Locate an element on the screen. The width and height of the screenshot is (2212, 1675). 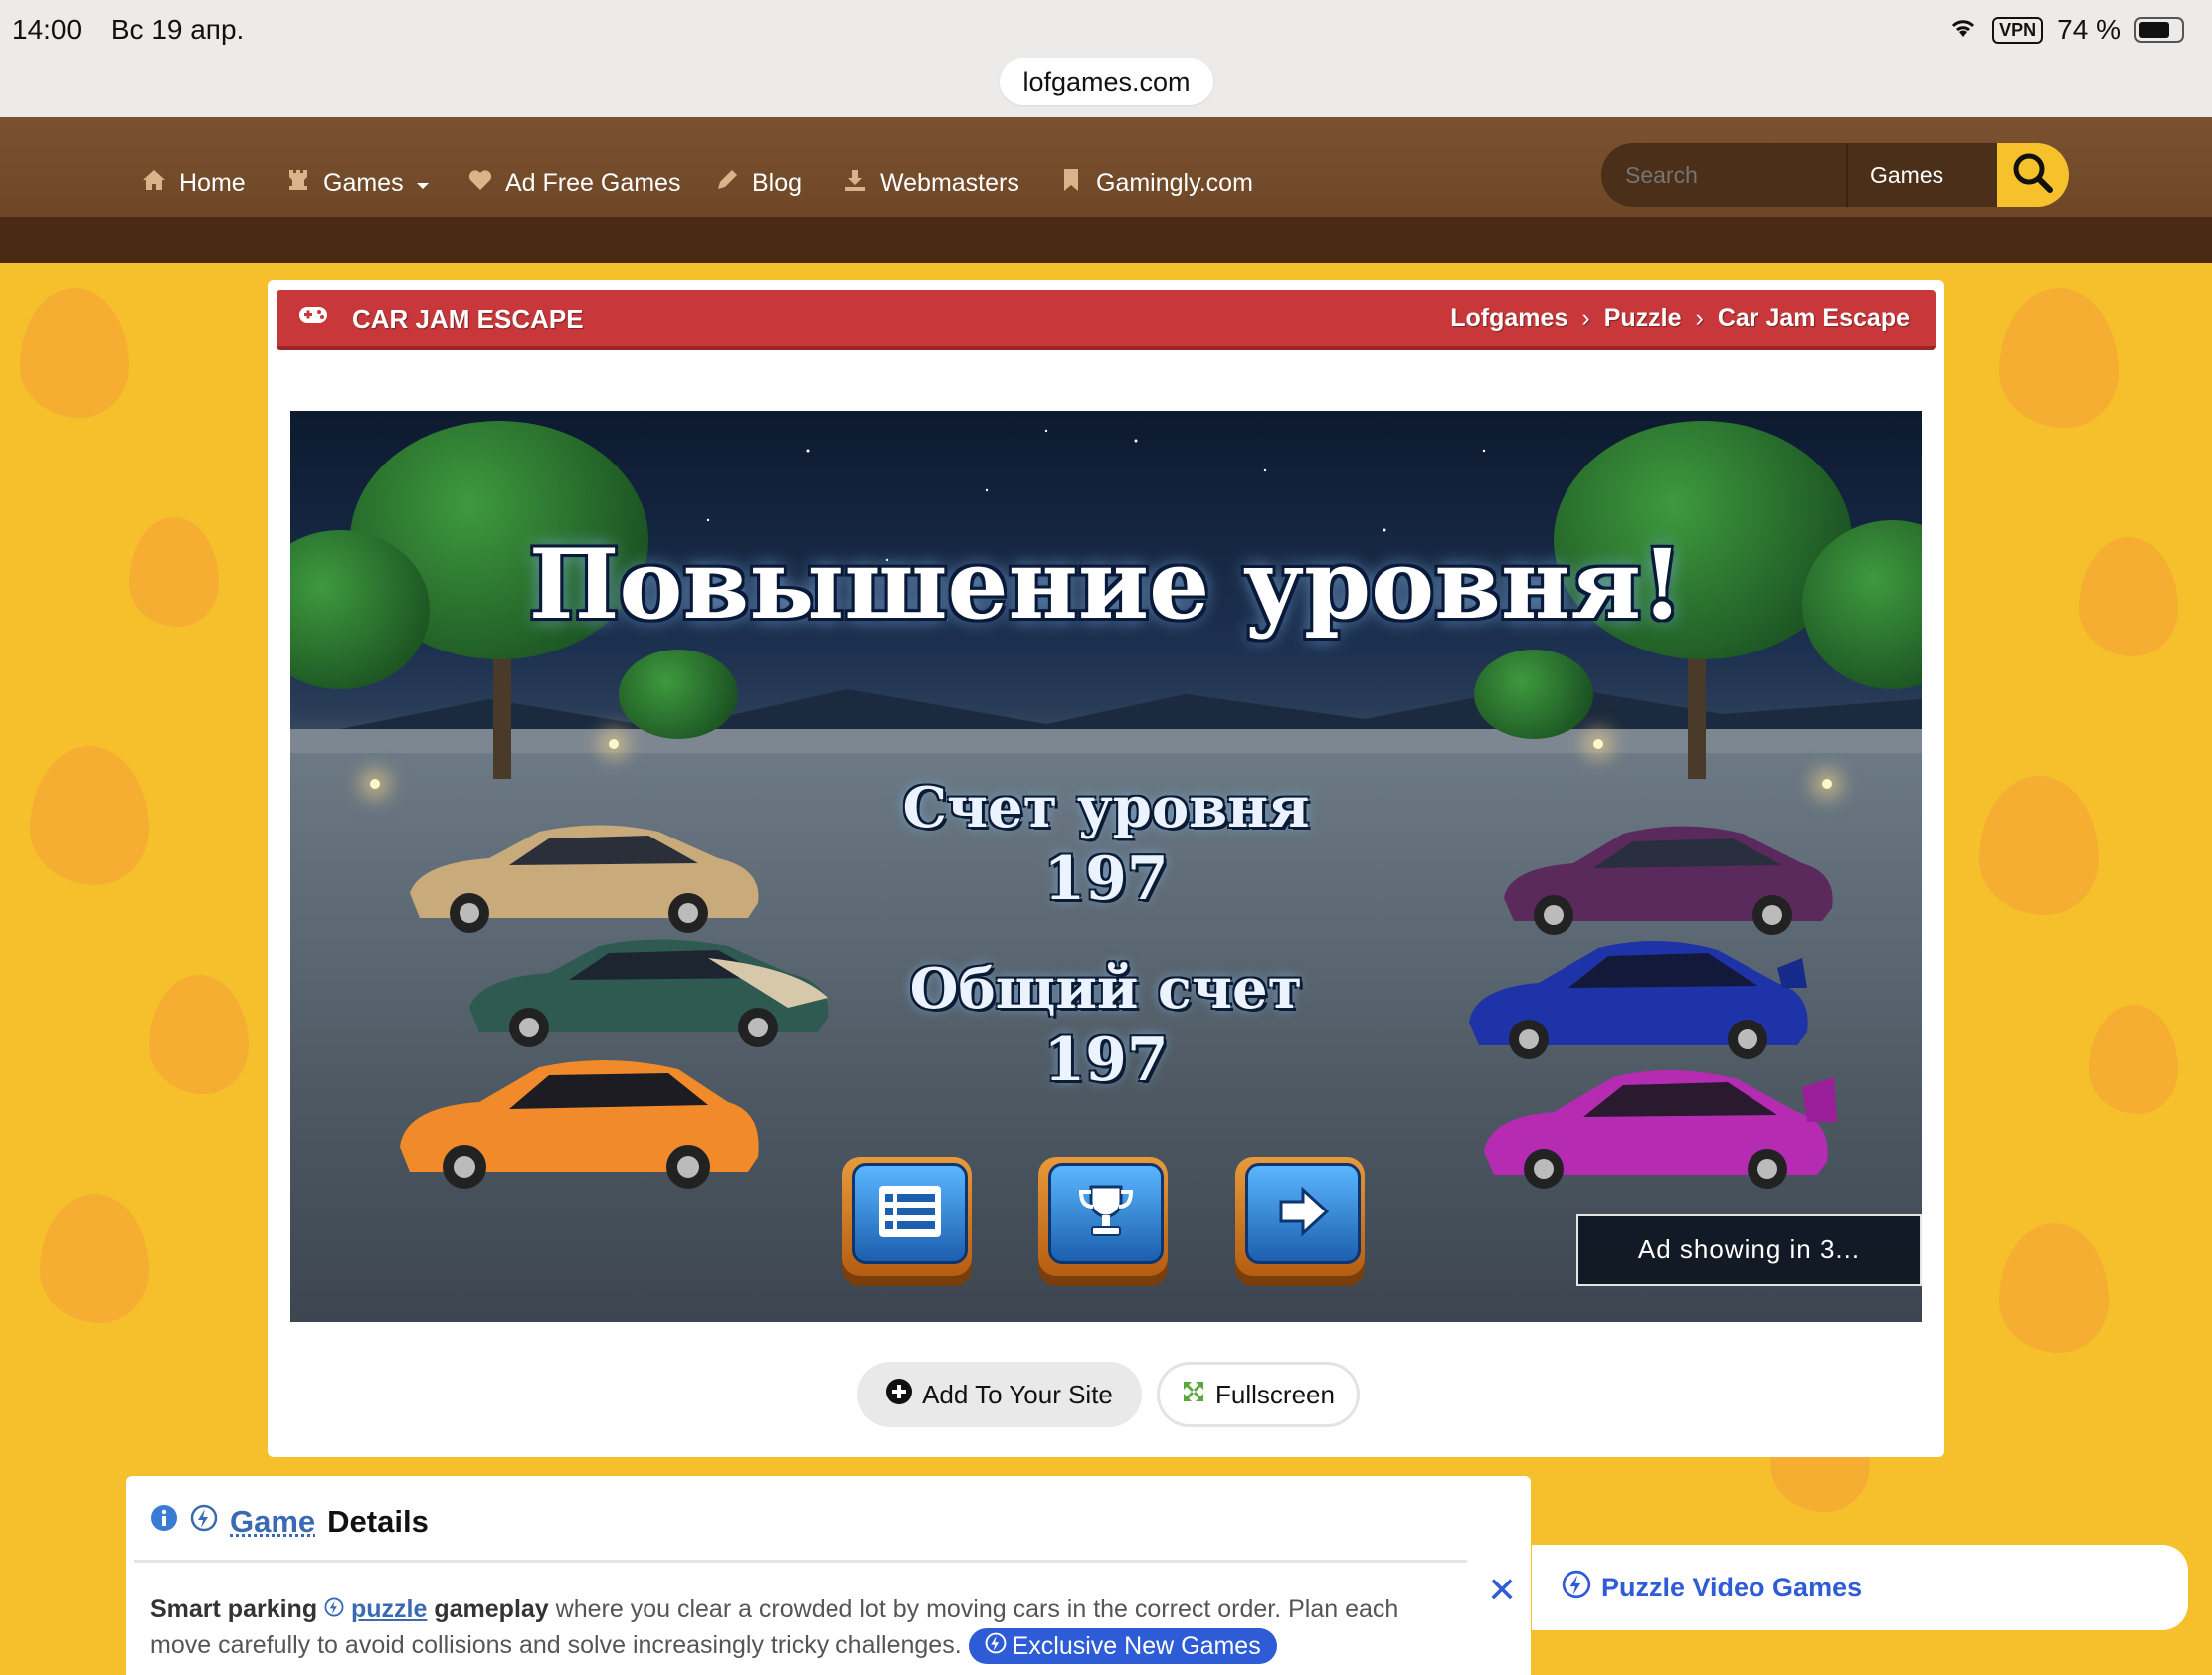
nav-gamingly-label: Gamingly.com is located at coordinates (1174, 183).